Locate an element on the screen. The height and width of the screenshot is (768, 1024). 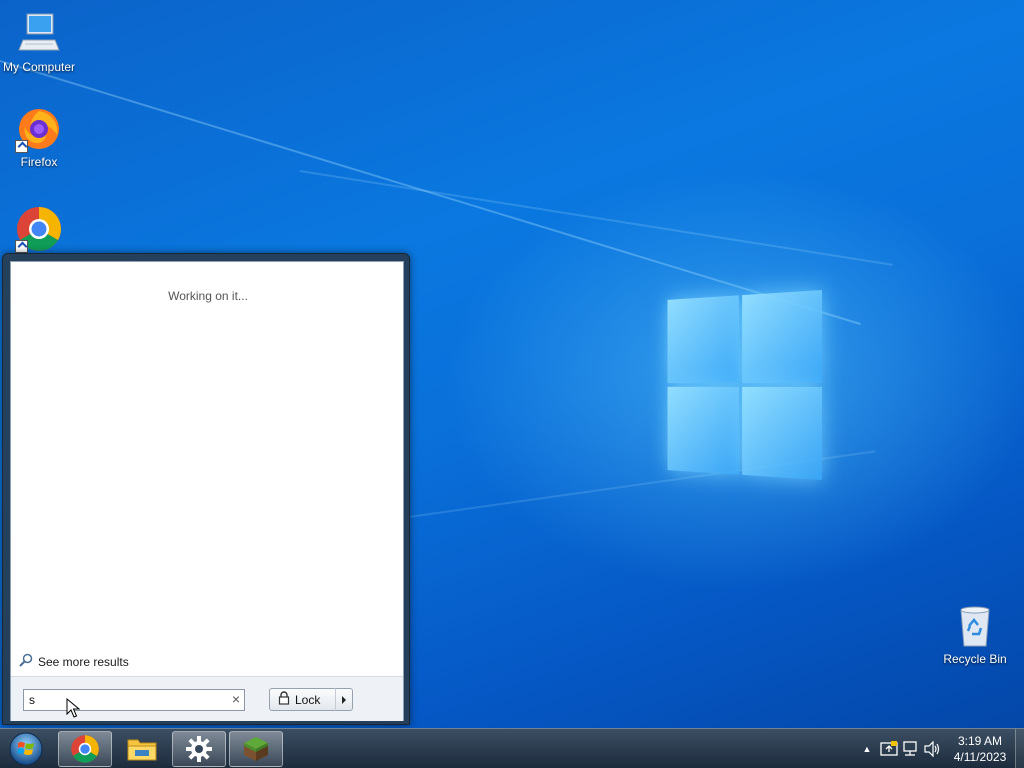
grass-block-icon is located at coordinates (256, 749).